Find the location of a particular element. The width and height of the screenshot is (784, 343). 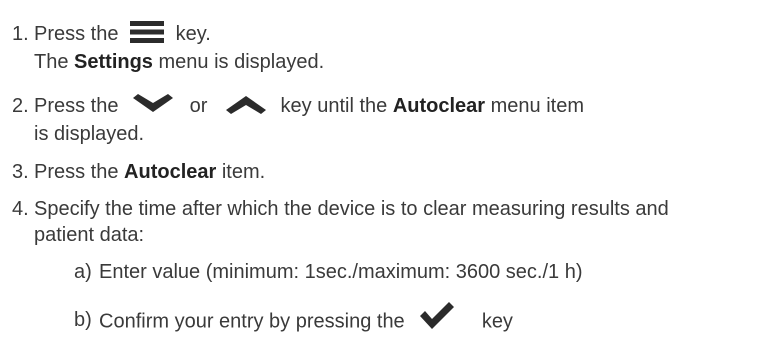

substep-b-line: Confirm your entry by pressing the key is located at coordinates (306, 319).